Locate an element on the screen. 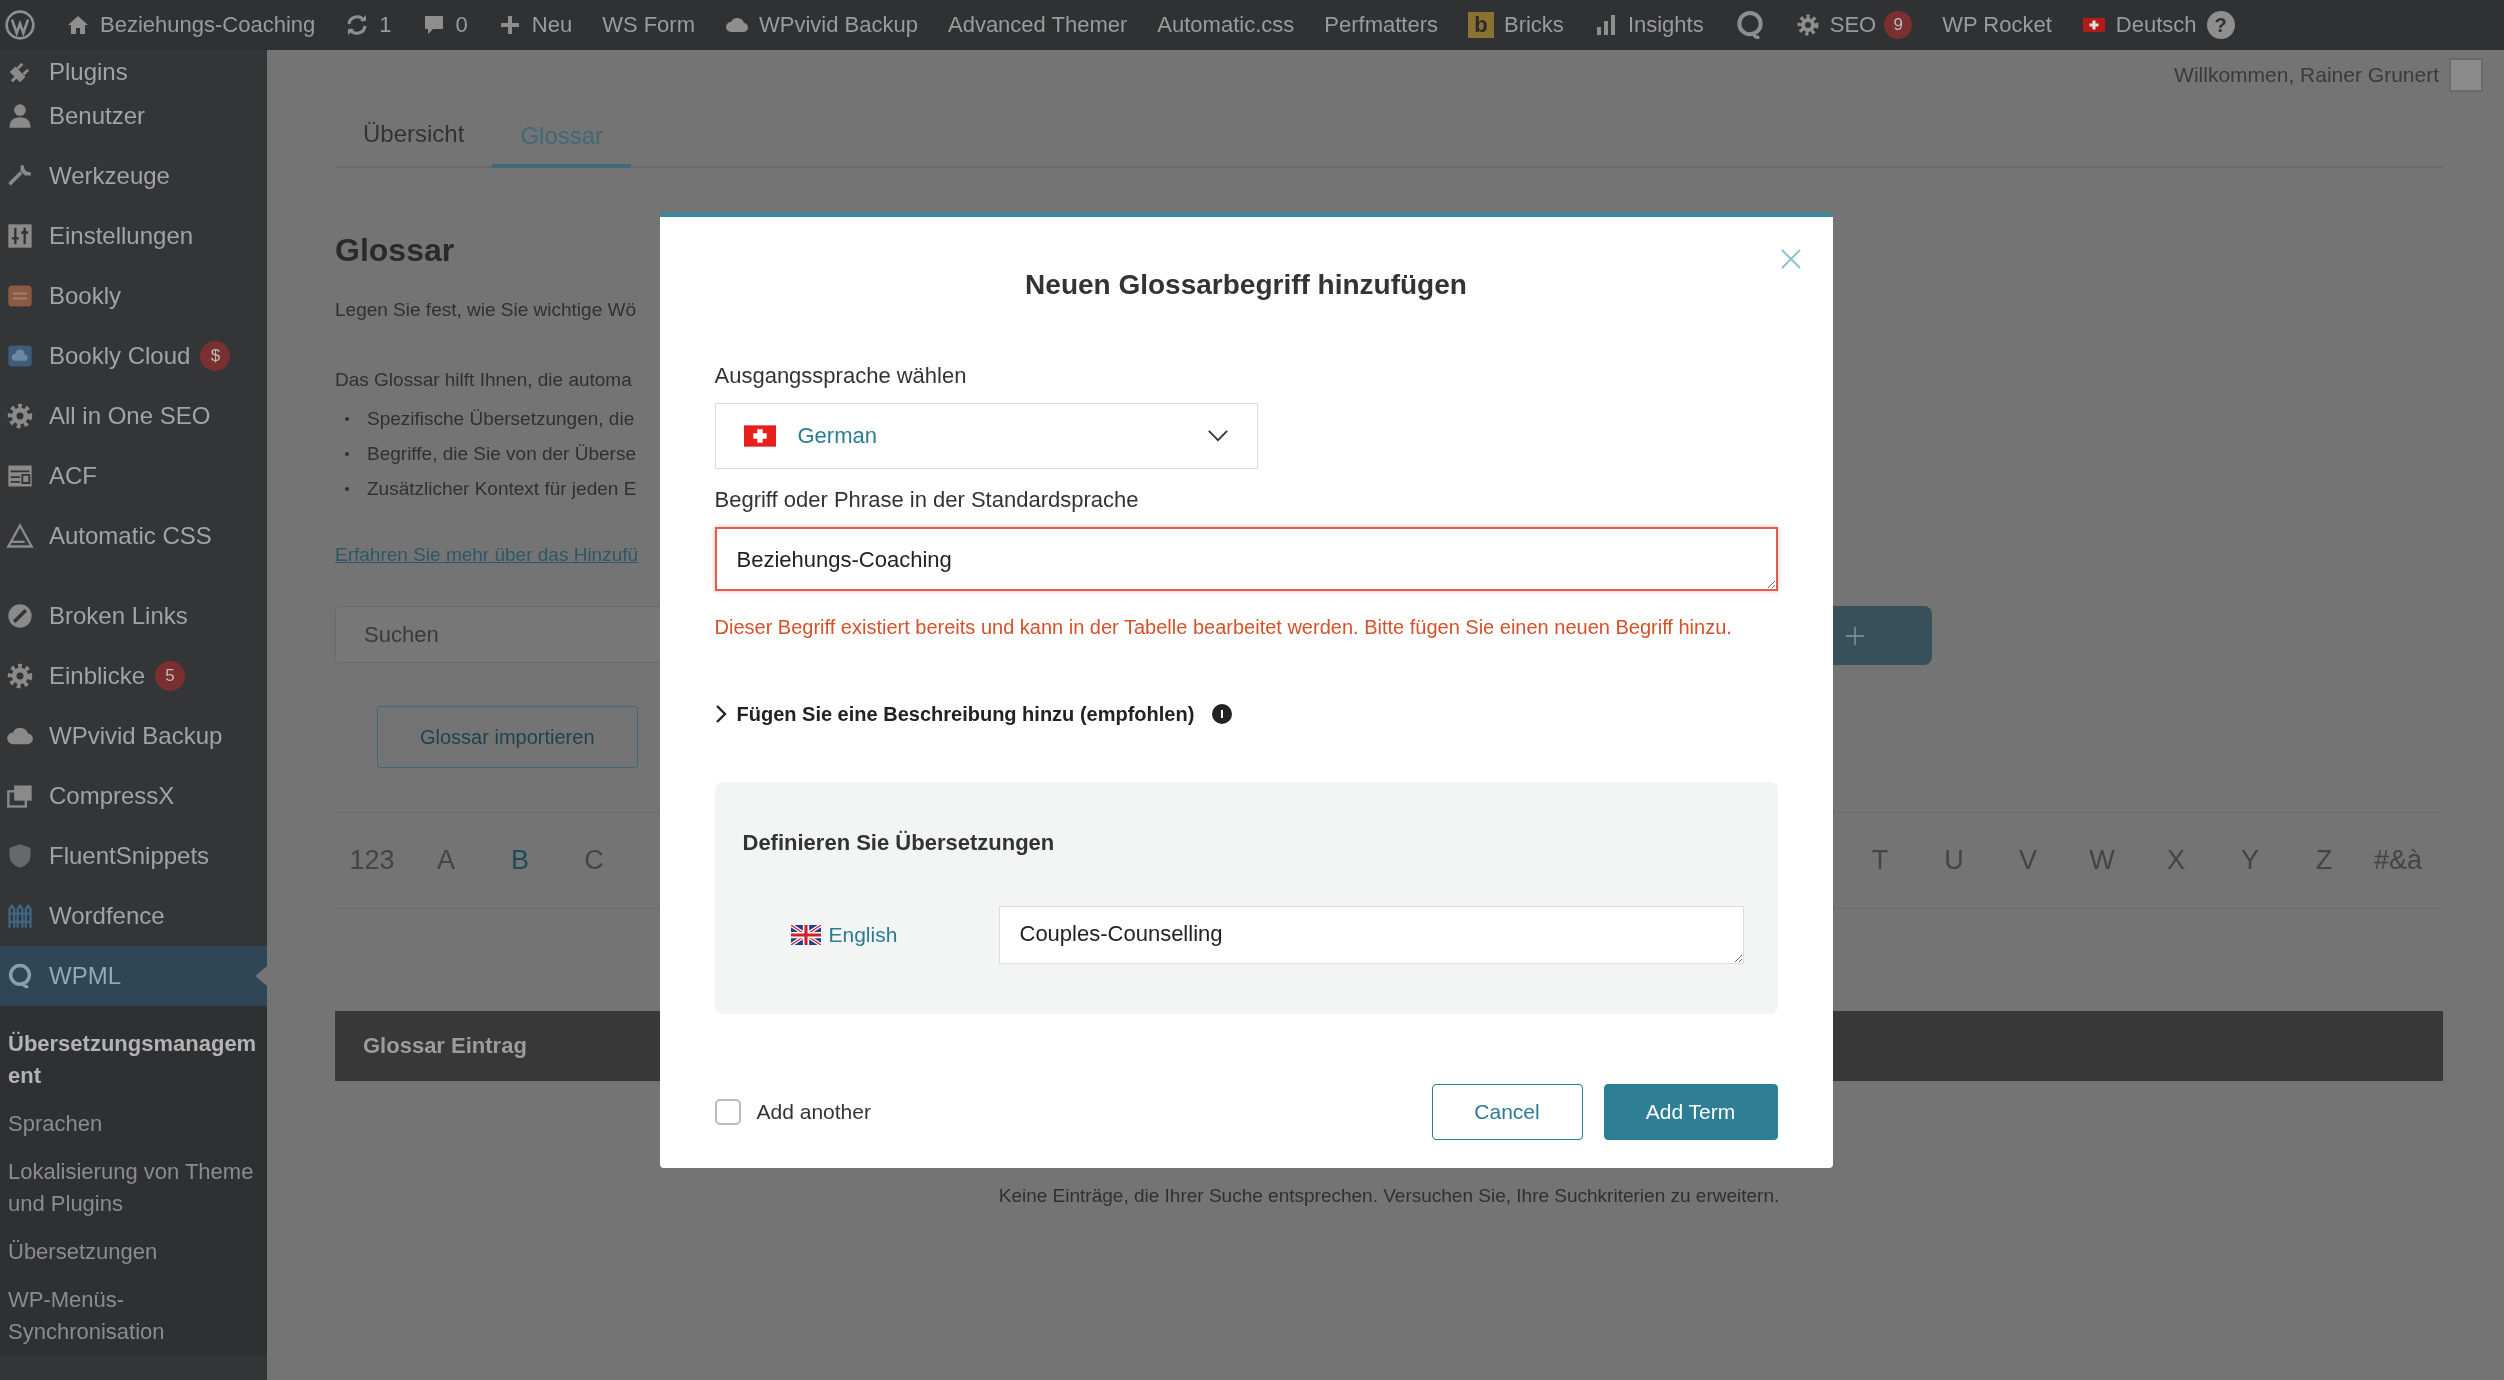 Image resolution: width=2504 pixels, height=1380 pixels. bullet-item: Zusätzlicher Kontext für jeden E is located at coordinates (491, 488).